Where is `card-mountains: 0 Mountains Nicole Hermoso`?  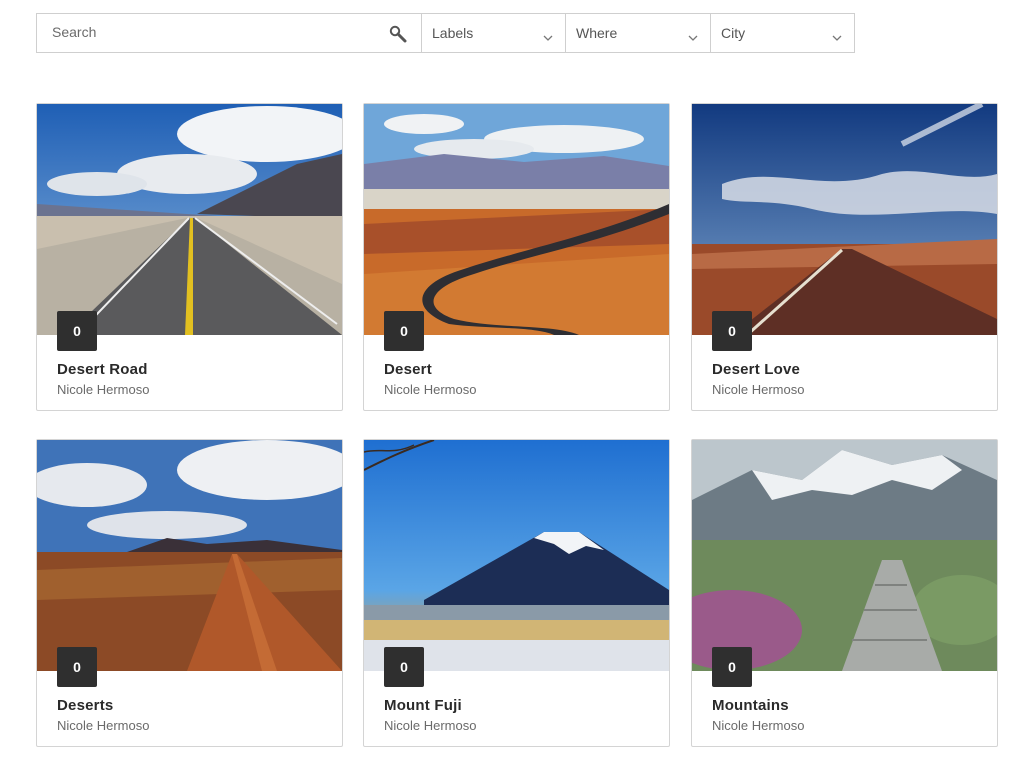 card-mountains: 0 Mountains Nicole Hermoso is located at coordinates (844, 593).